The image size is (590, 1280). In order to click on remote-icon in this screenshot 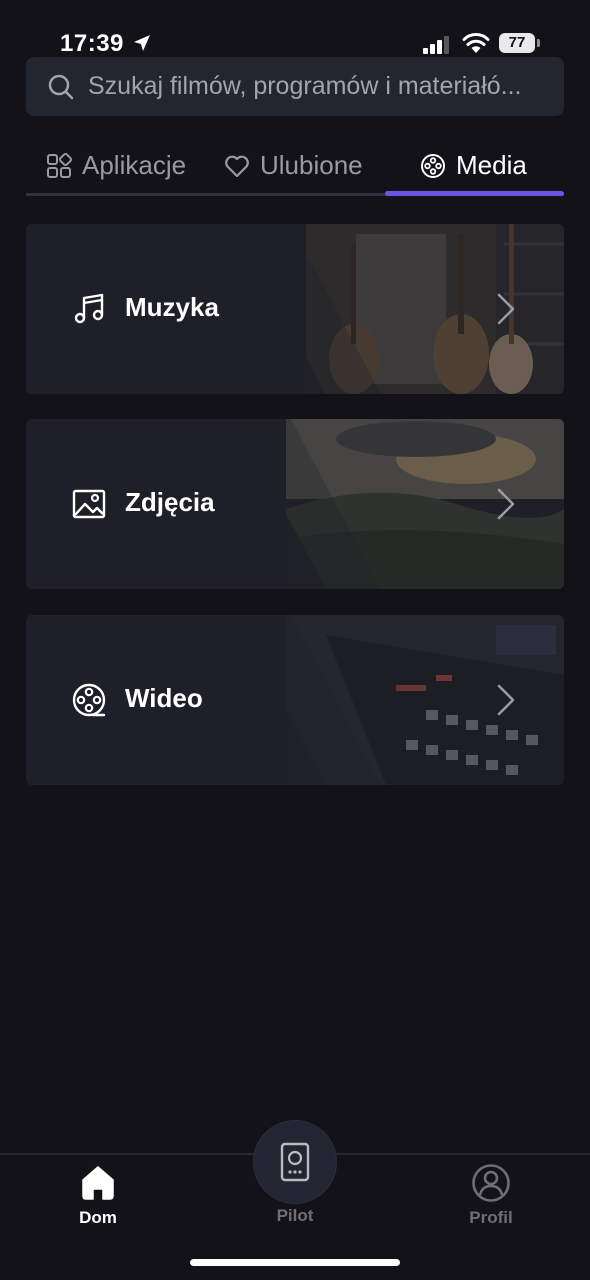, I will do `click(295, 1162)`.